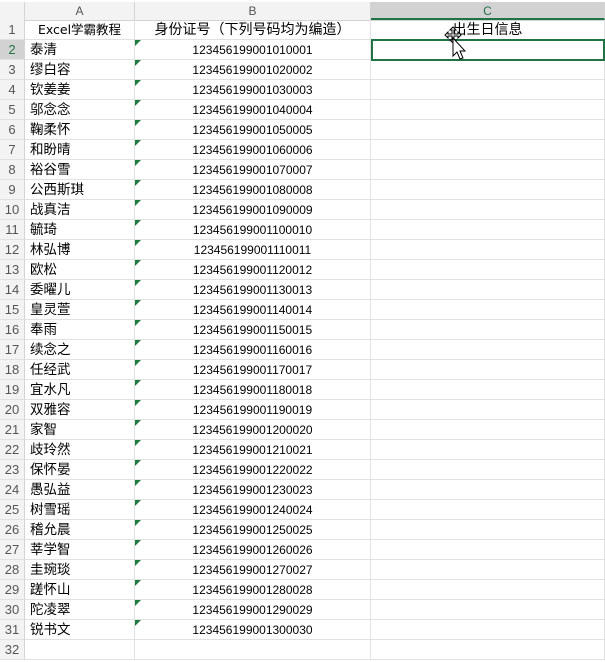 The height and width of the screenshot is (662, 605). I want to click on row-header: 12, so click(12, 250).